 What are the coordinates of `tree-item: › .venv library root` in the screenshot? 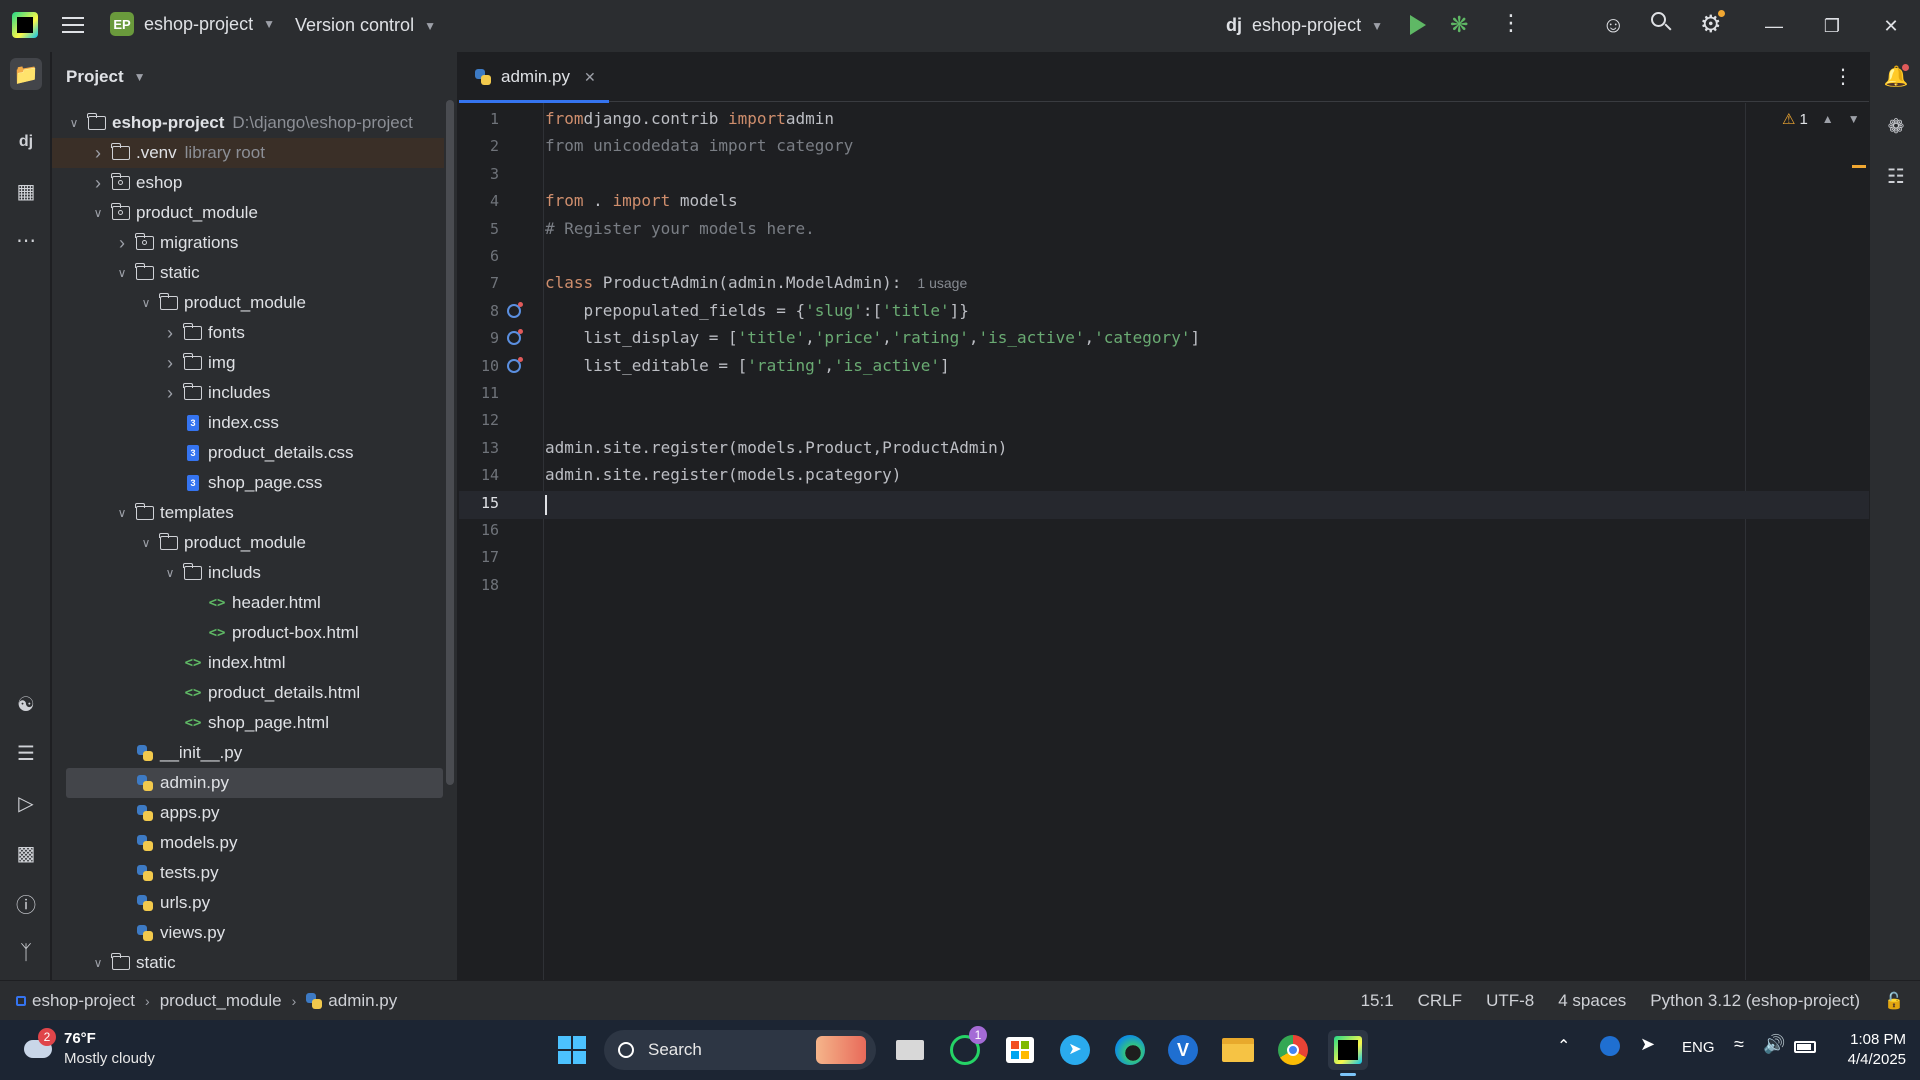 It's located at (248, 153).